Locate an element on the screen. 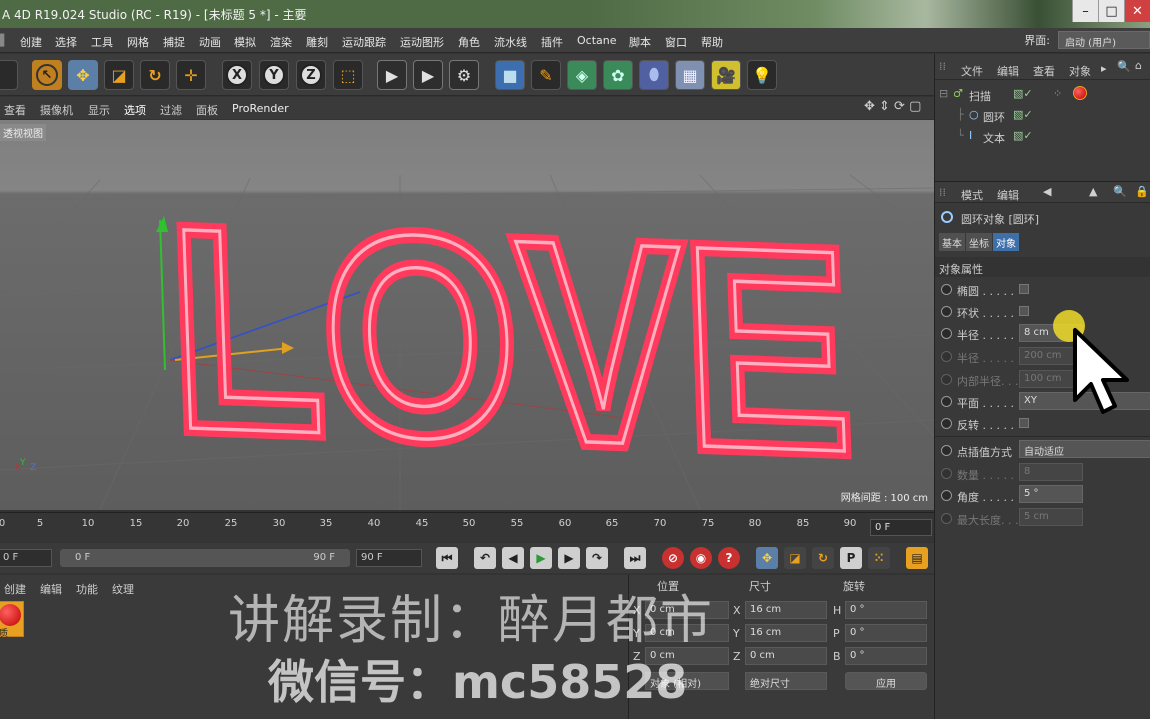  z-axis-button: Z is located at coordinates (311, 75).